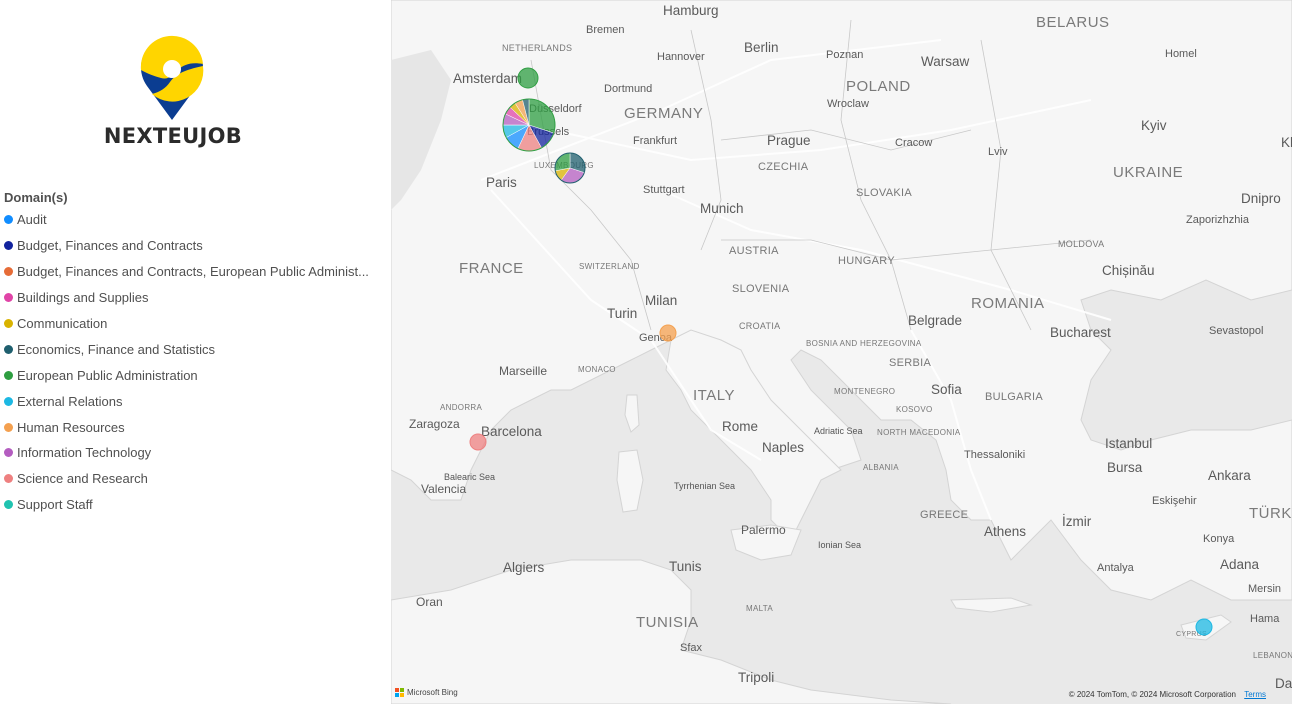 Image resolution: width=1292 pixels, height=704 pixels. What do you see at coordinates (667, 622) in the screenshot?
I see `label-tunisia: TUNISIA` at bounding box center [667, 622].